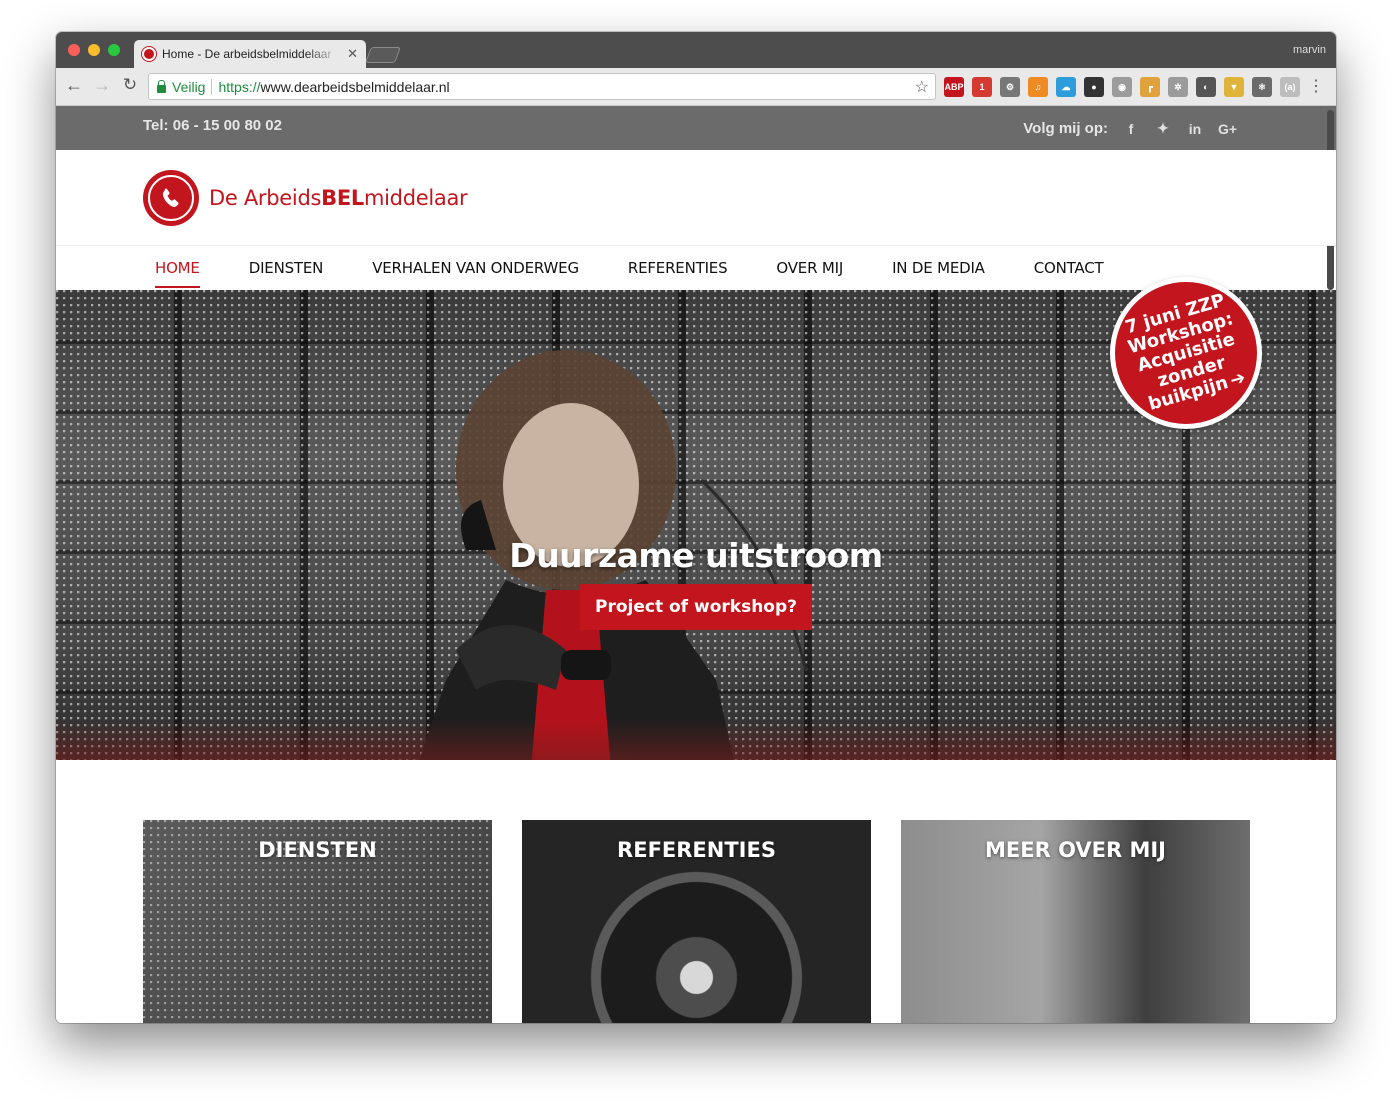 The height and width of the screenshot is (1103, 1392). I want to click on card-diensten: DIENSTEN, so click(317, 921).